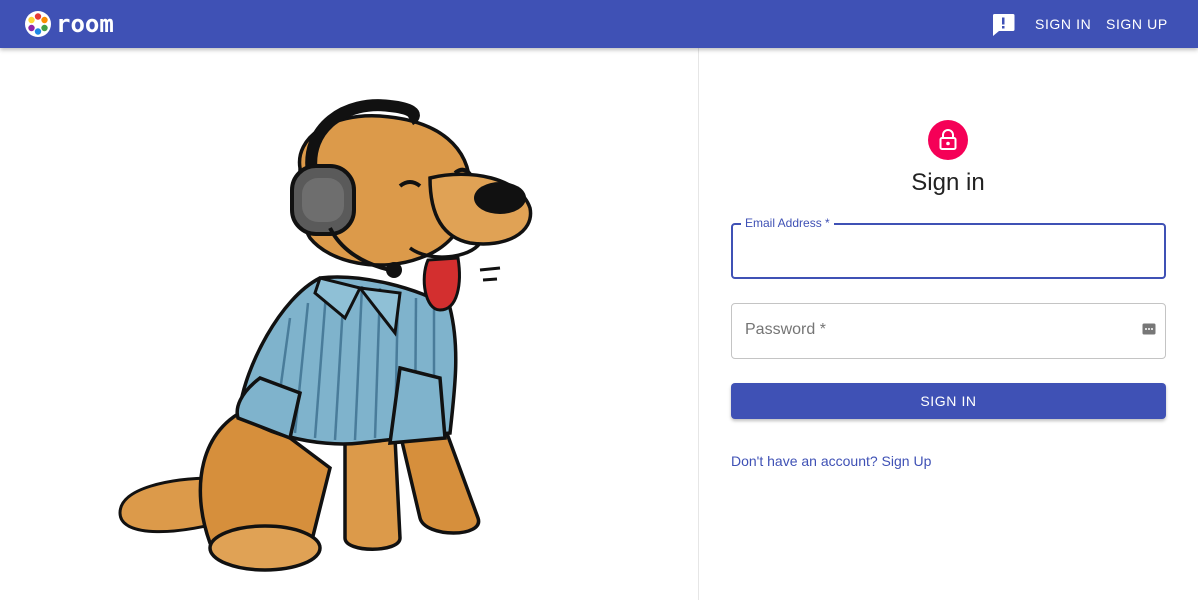 The image size is (1198, 600). I want to click on lock-avatar, so click(948, 140).